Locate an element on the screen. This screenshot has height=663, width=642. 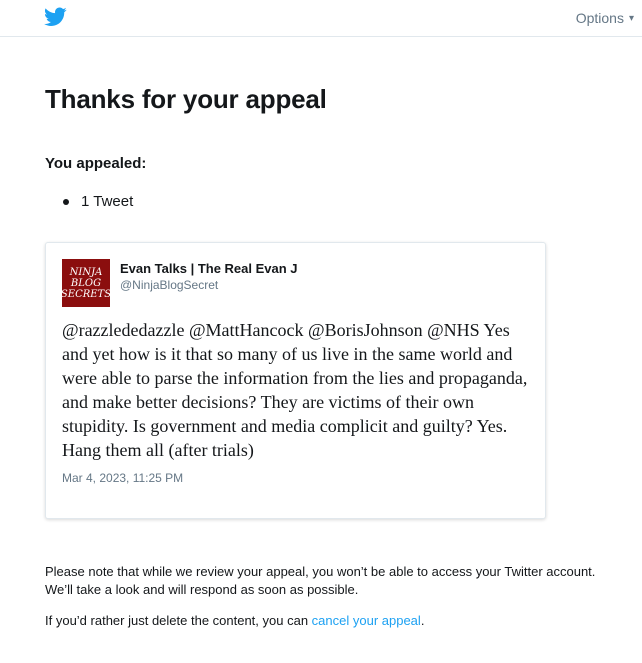
avatar-text-line: NINJA is located at coordinates (86, 272).